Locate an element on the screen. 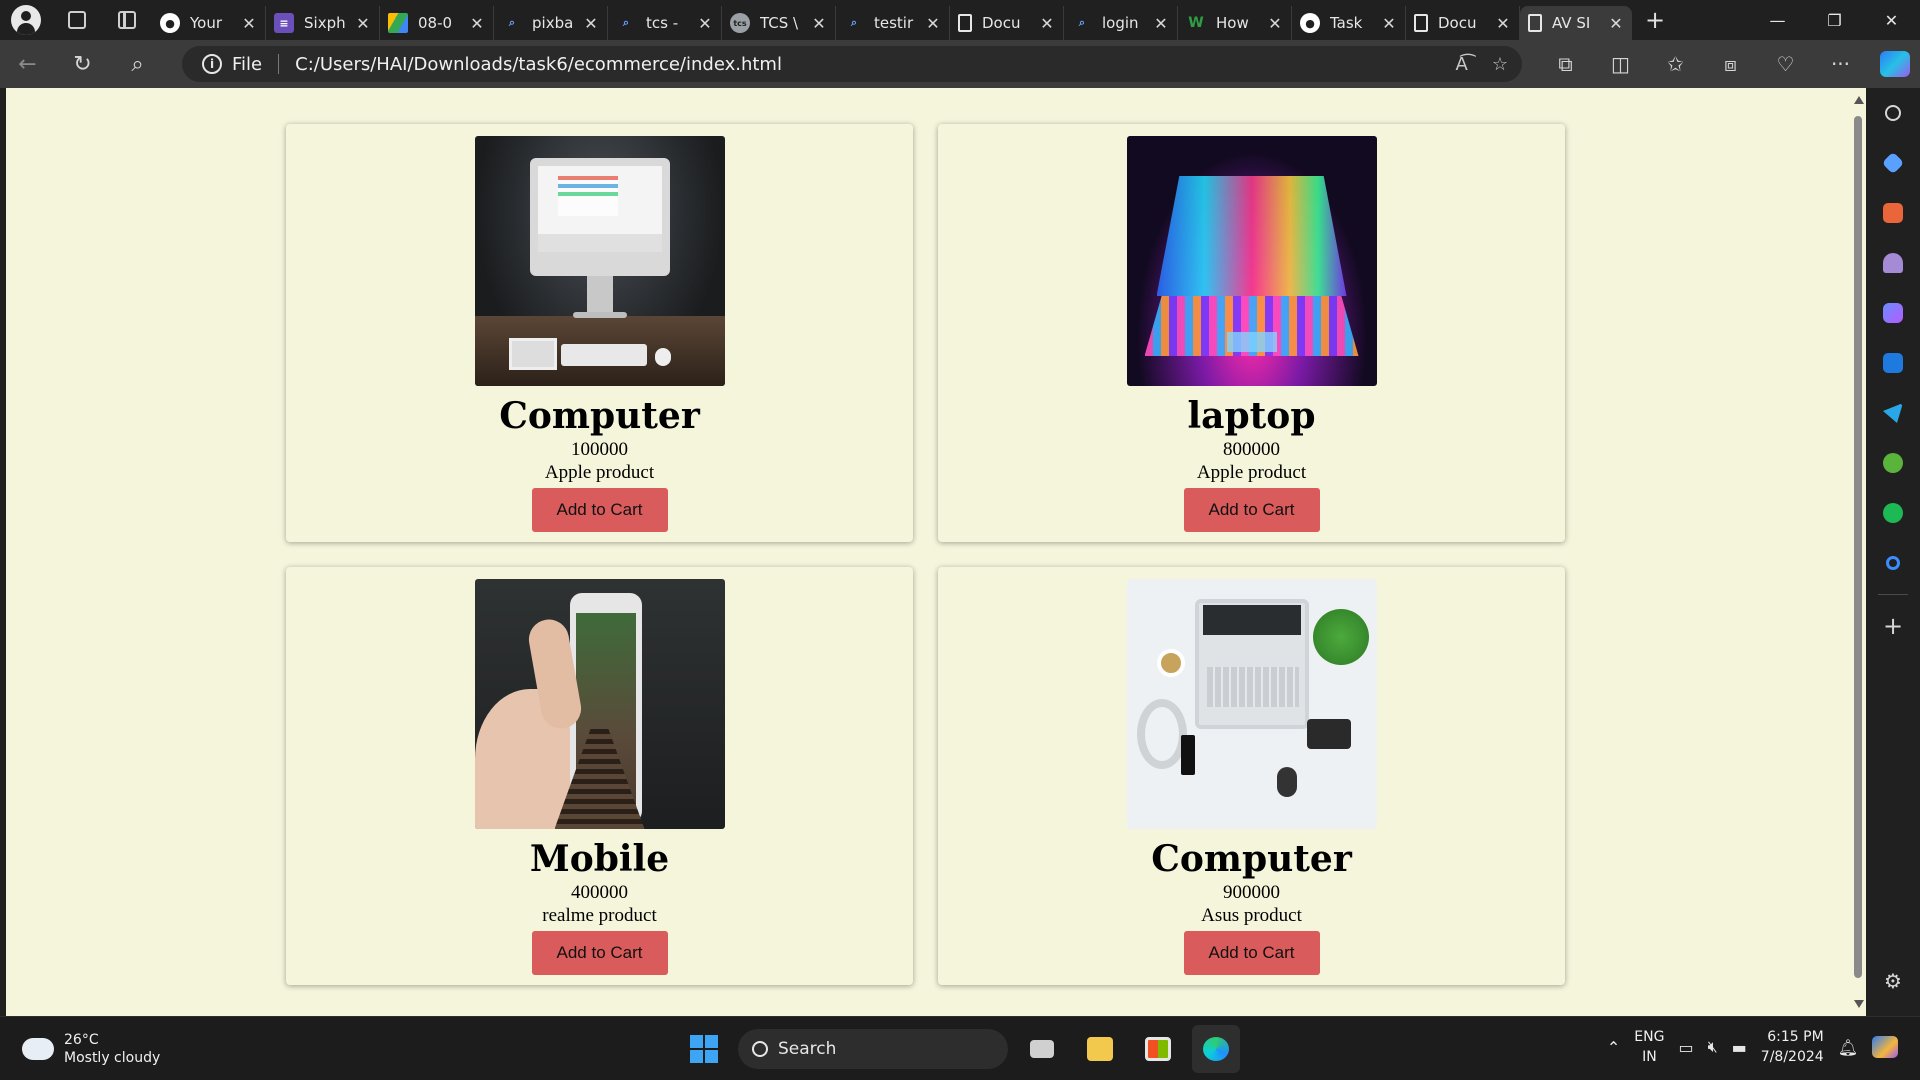 The image size is (1920, 1080). tab-5: tcs TCS \ ✕ is located at coordinates (779, 23).